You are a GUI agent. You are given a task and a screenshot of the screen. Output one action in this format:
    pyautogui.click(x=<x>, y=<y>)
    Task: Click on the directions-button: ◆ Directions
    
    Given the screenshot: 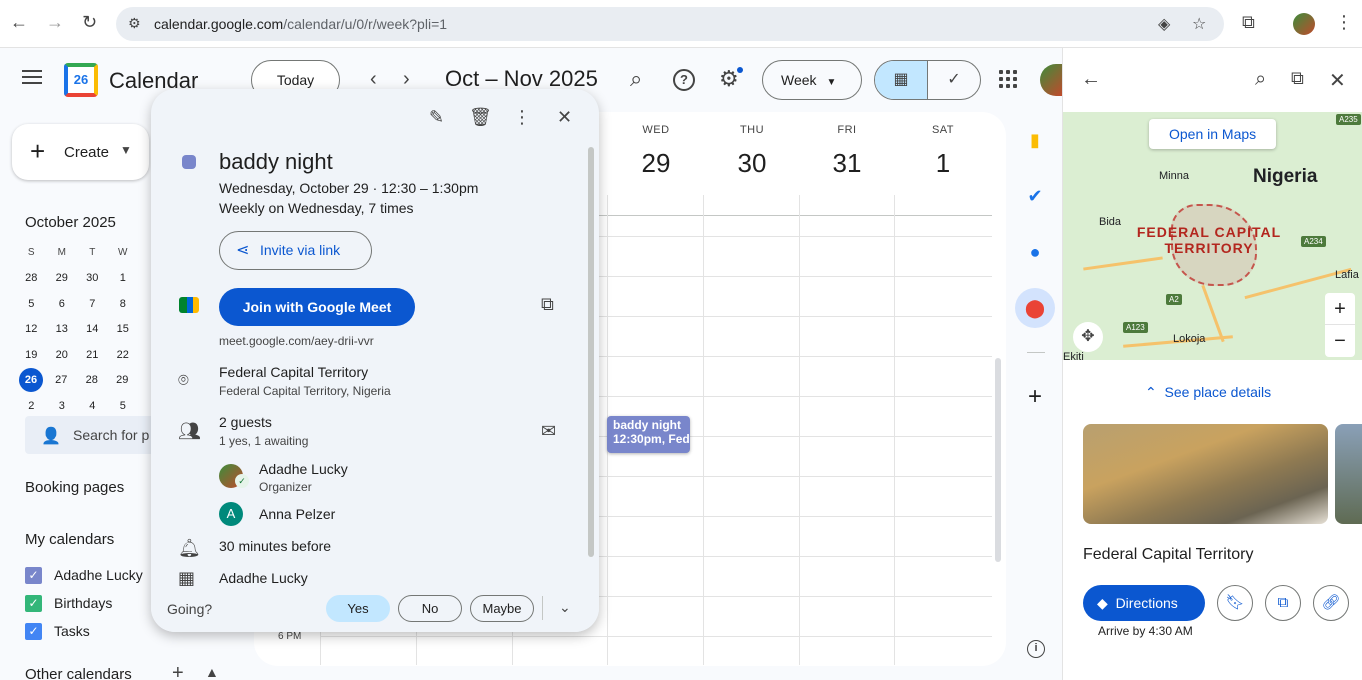 What is the action you would take?
    pyautogui.click(x=1144, y=603)
    